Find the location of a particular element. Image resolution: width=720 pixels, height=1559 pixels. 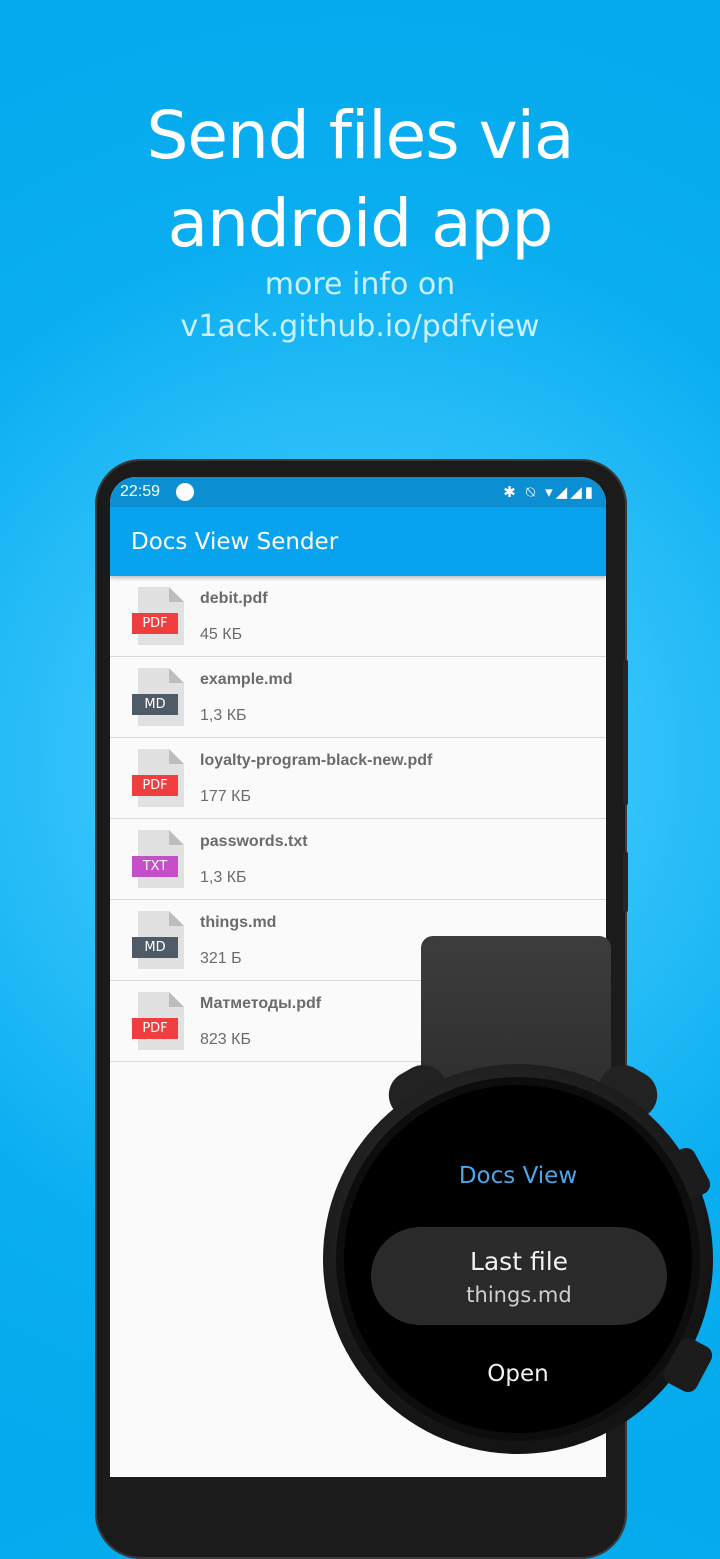

file-name: example.md is located at coordinates (246, 679).